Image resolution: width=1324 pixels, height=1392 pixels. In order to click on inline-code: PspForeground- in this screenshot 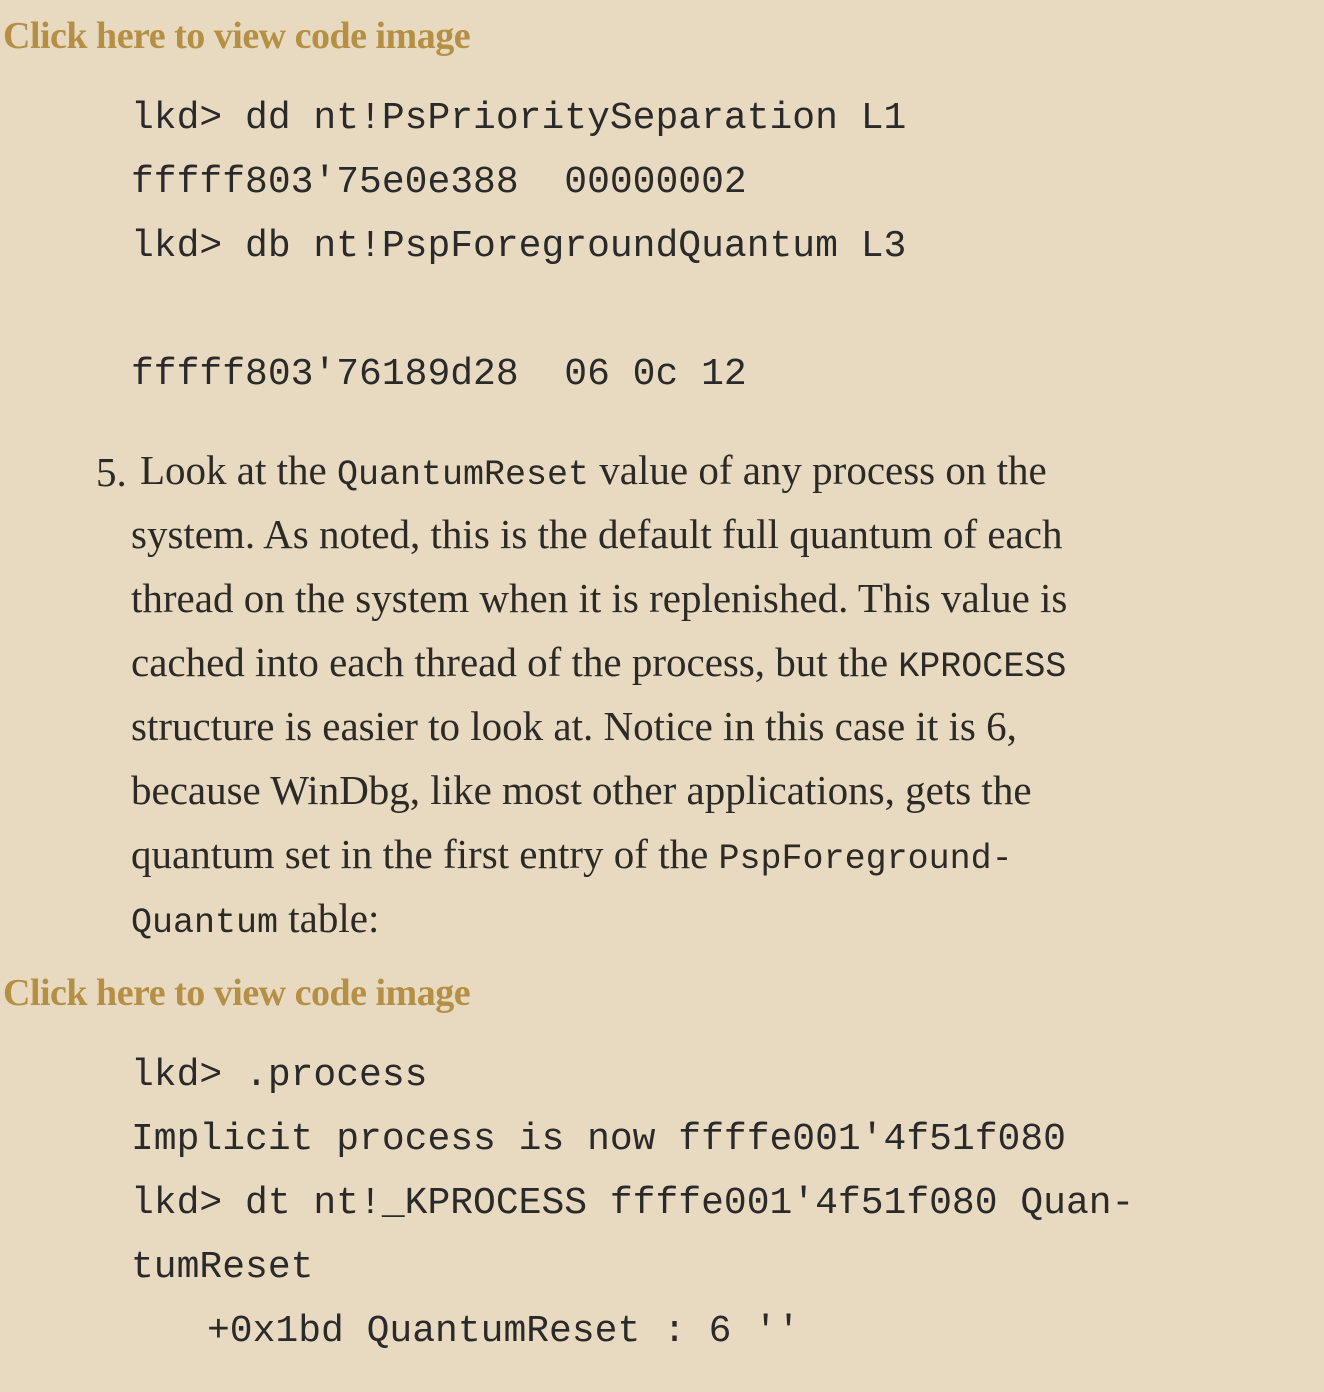, I will do `click(865, 859)`.